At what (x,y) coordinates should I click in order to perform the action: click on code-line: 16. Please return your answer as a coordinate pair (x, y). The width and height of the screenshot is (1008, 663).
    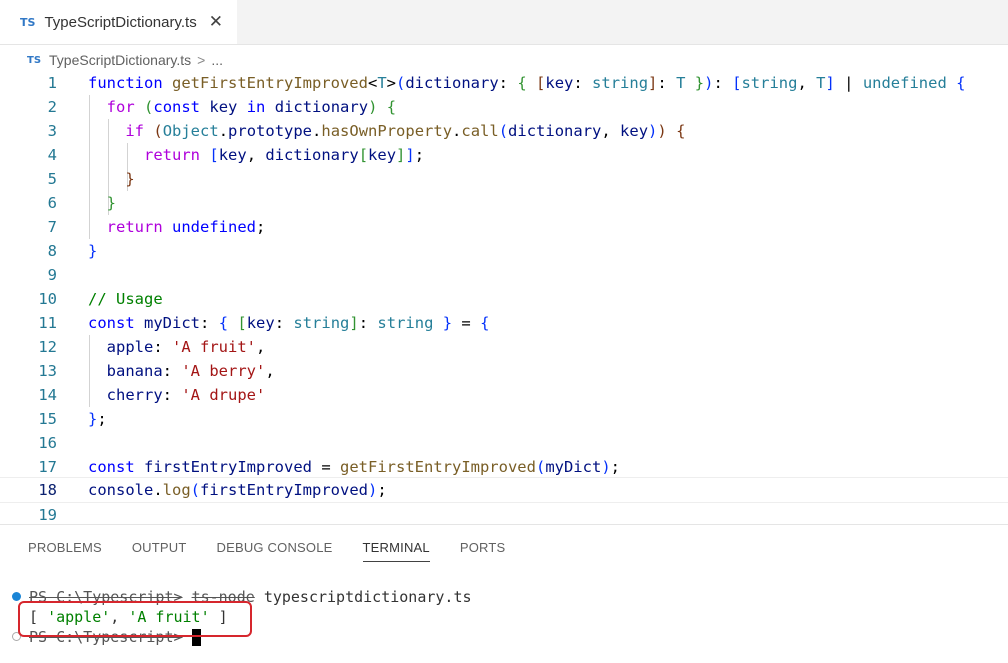
    Looking at the image, I should click on (504, 443).